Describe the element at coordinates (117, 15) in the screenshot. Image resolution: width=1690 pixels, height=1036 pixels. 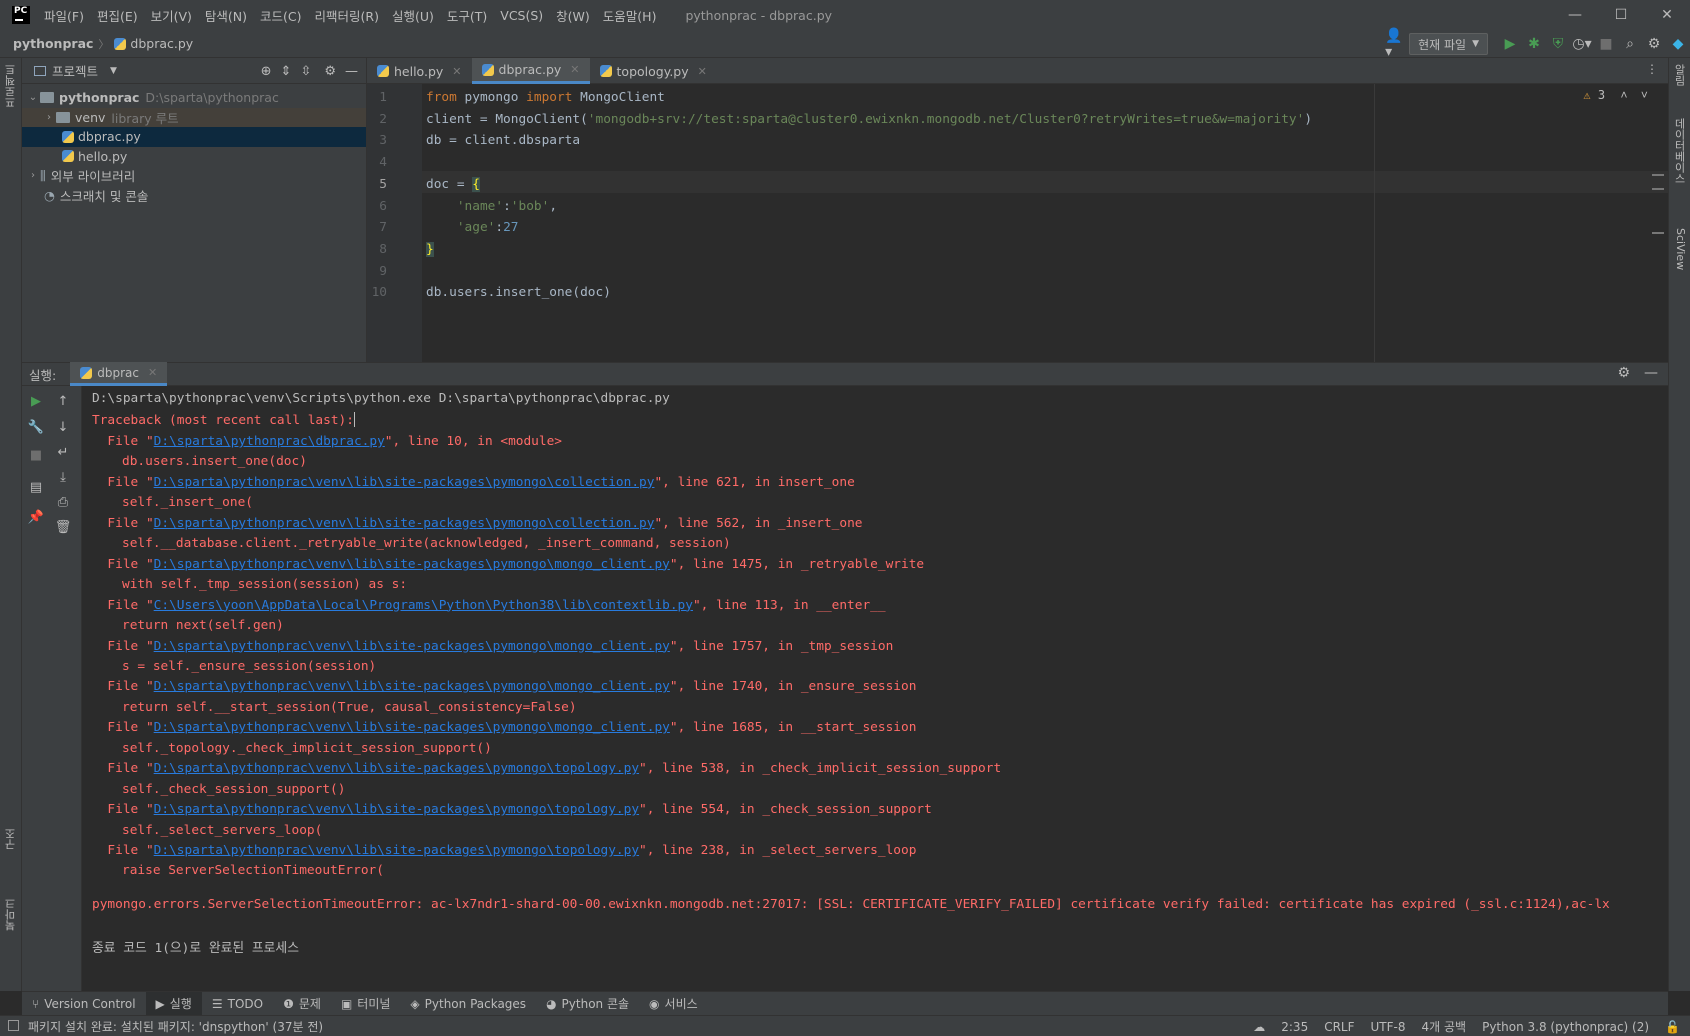
I see `menu-edit: 편집(E)` at that location.